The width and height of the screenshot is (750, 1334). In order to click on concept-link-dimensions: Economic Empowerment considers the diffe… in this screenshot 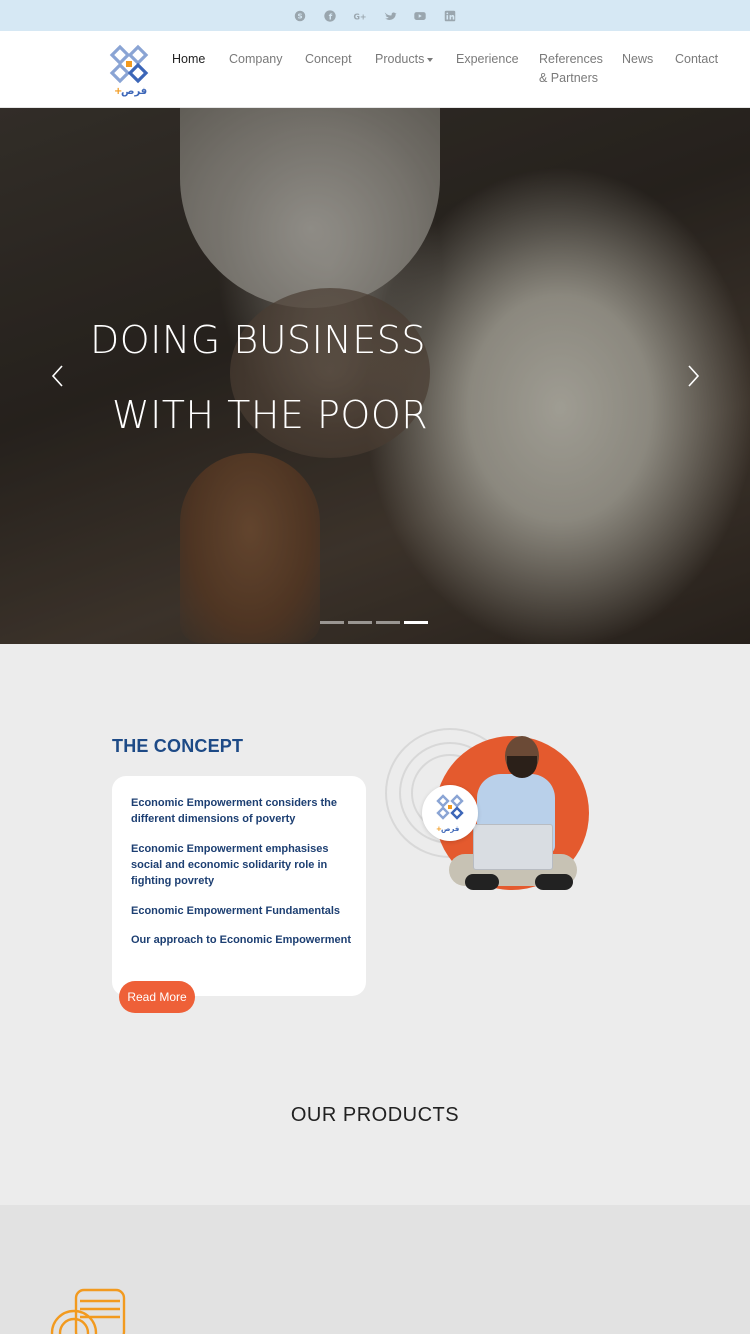, I will do `click(242, 811)`.